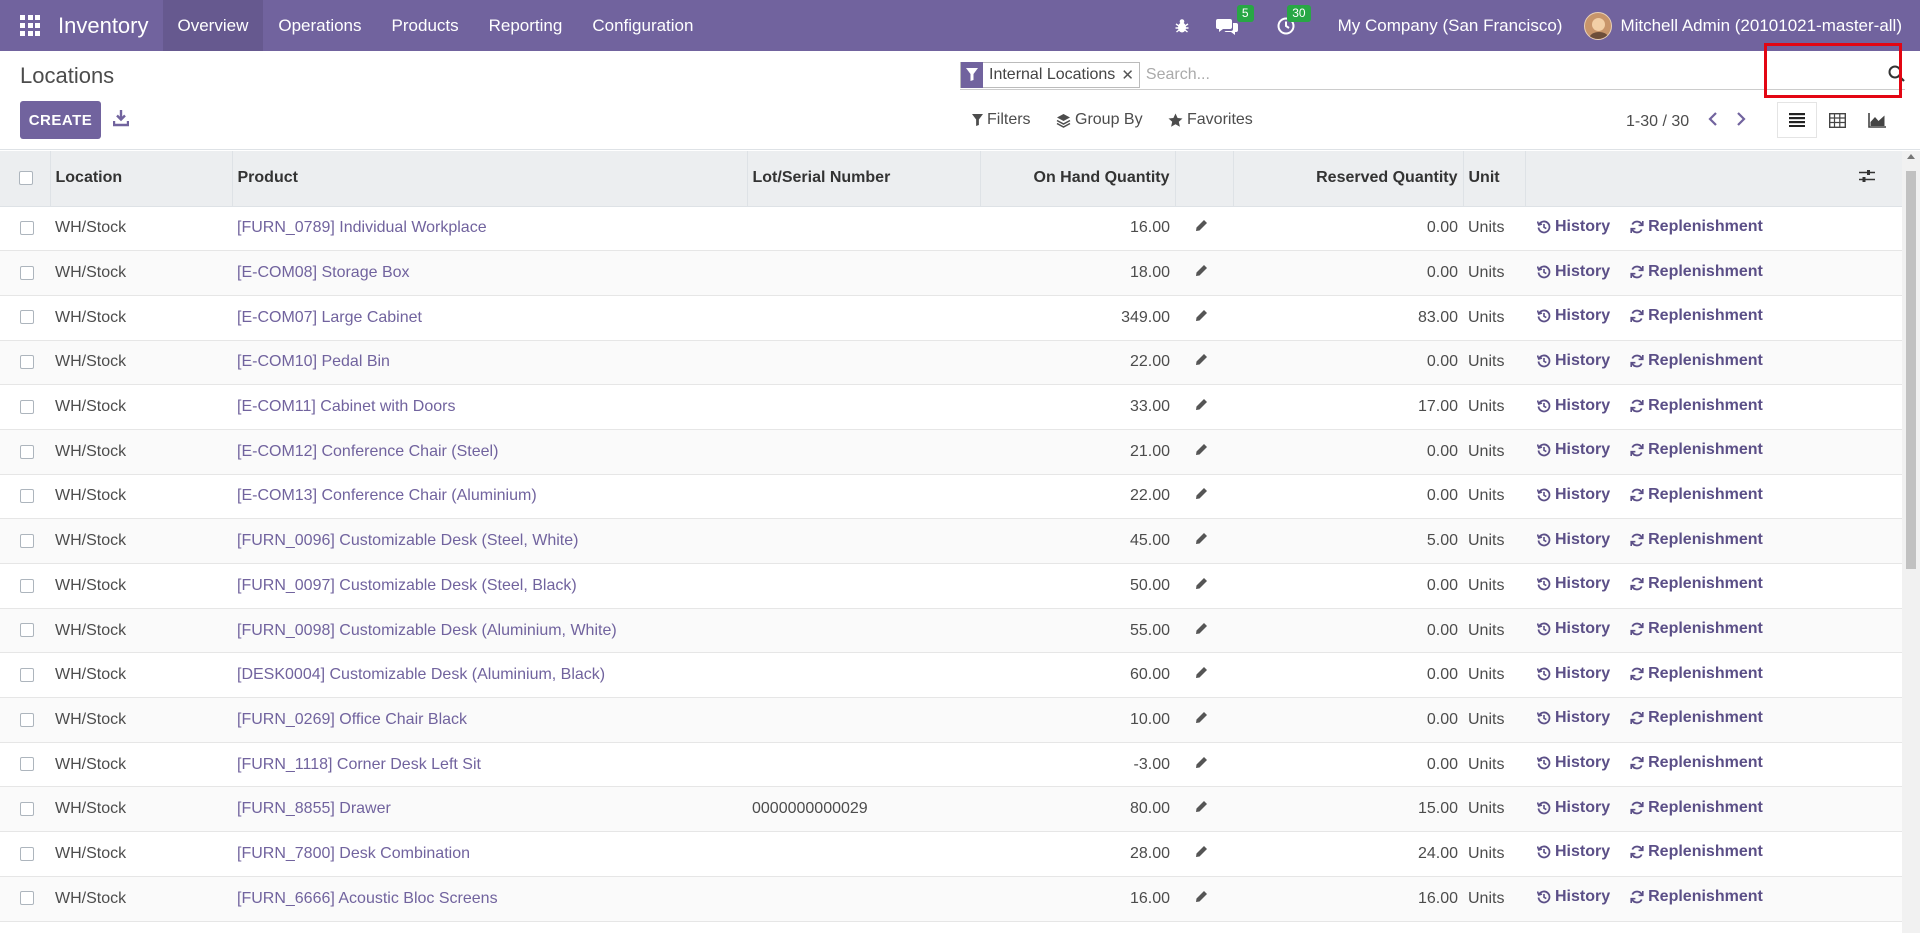 The height and width of the screenshot is (933, 1920). I want to click on cell-product: [FURN_6666] Acoustic Bloc Screens, so click(489, 898).